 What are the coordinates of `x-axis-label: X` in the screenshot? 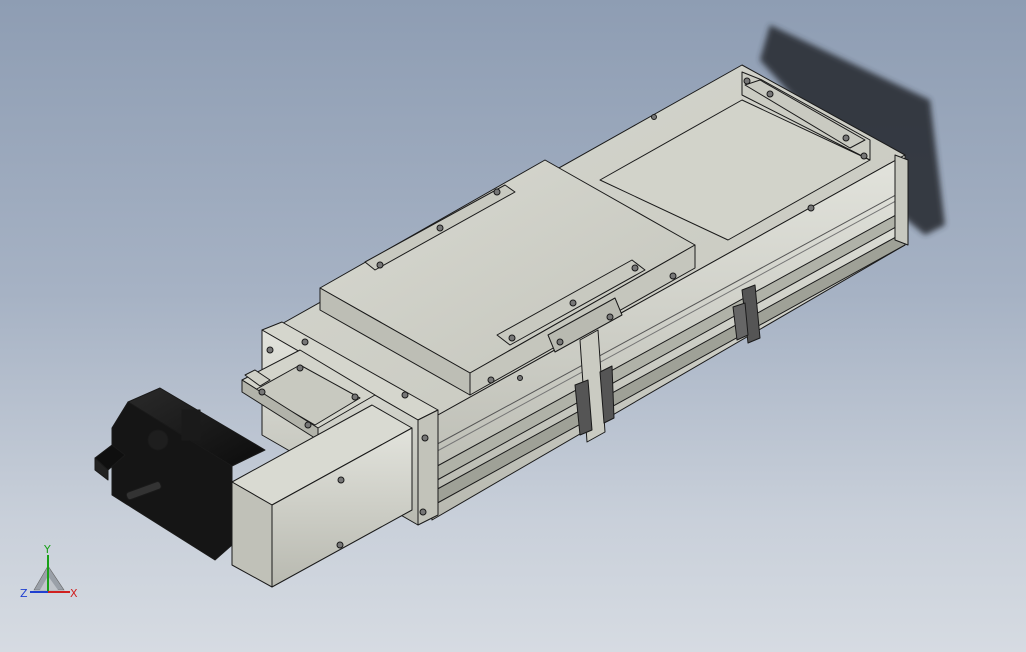 It's located at (74, 593).